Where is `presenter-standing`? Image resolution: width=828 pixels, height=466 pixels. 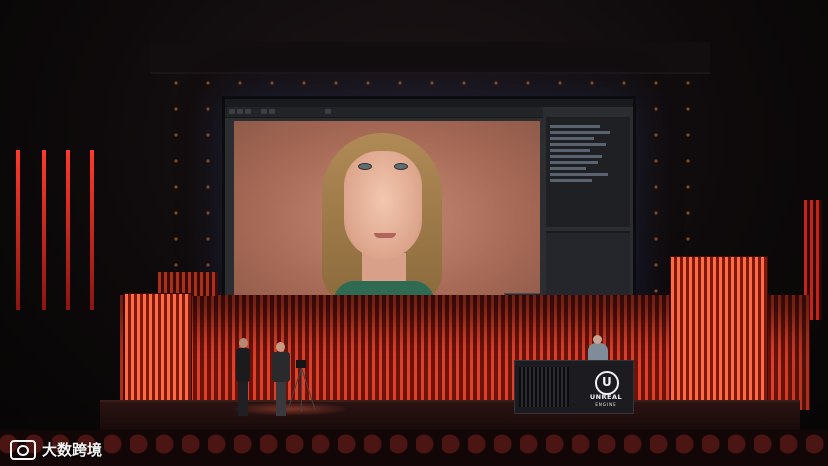
presenter-standing is located at coordinates (243, 378).